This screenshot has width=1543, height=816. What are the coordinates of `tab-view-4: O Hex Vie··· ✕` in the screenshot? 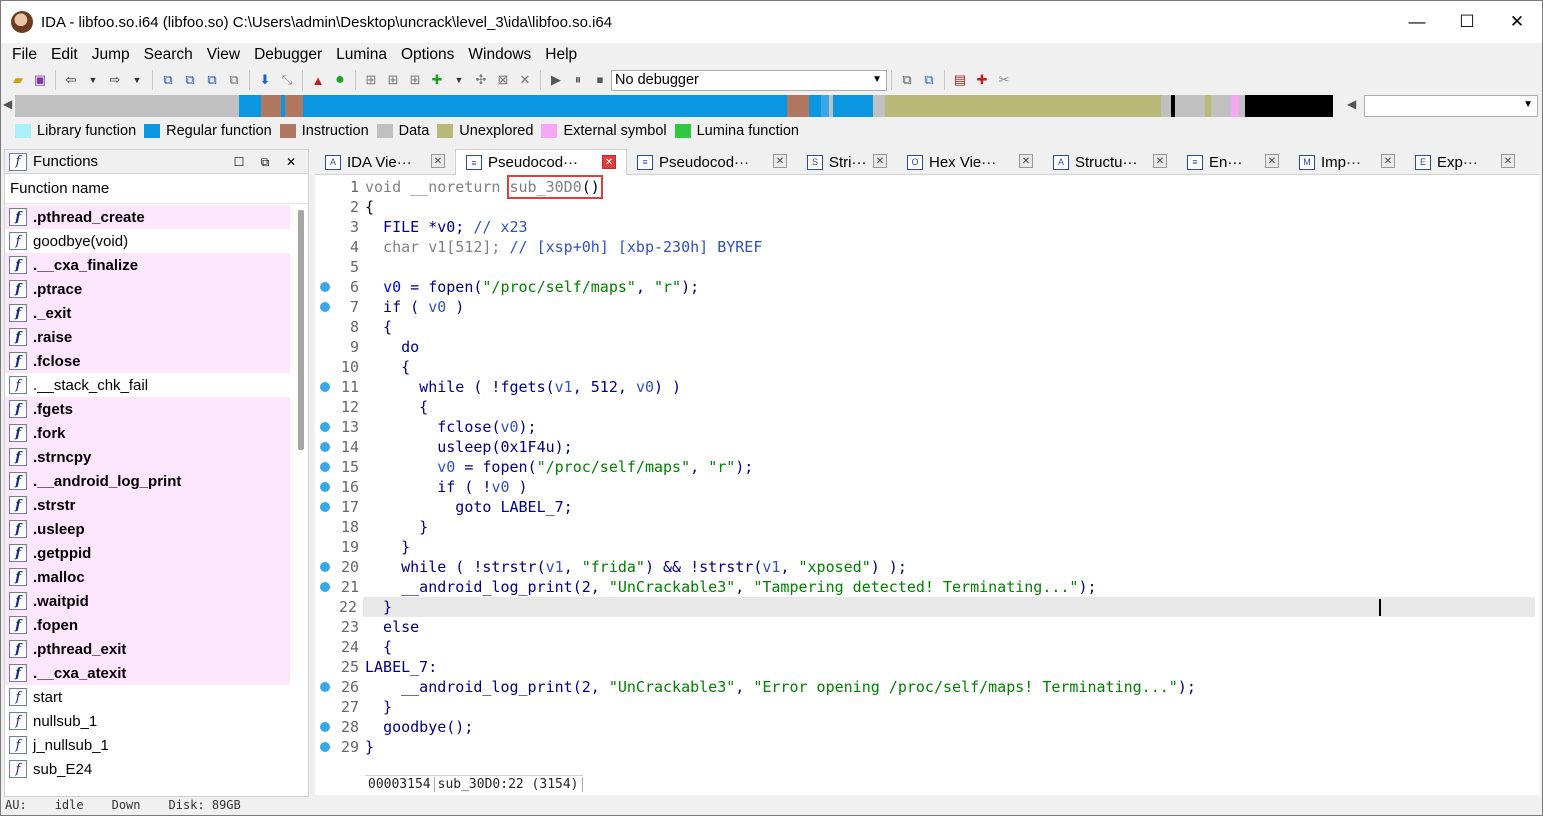 It's located at (970, 162).